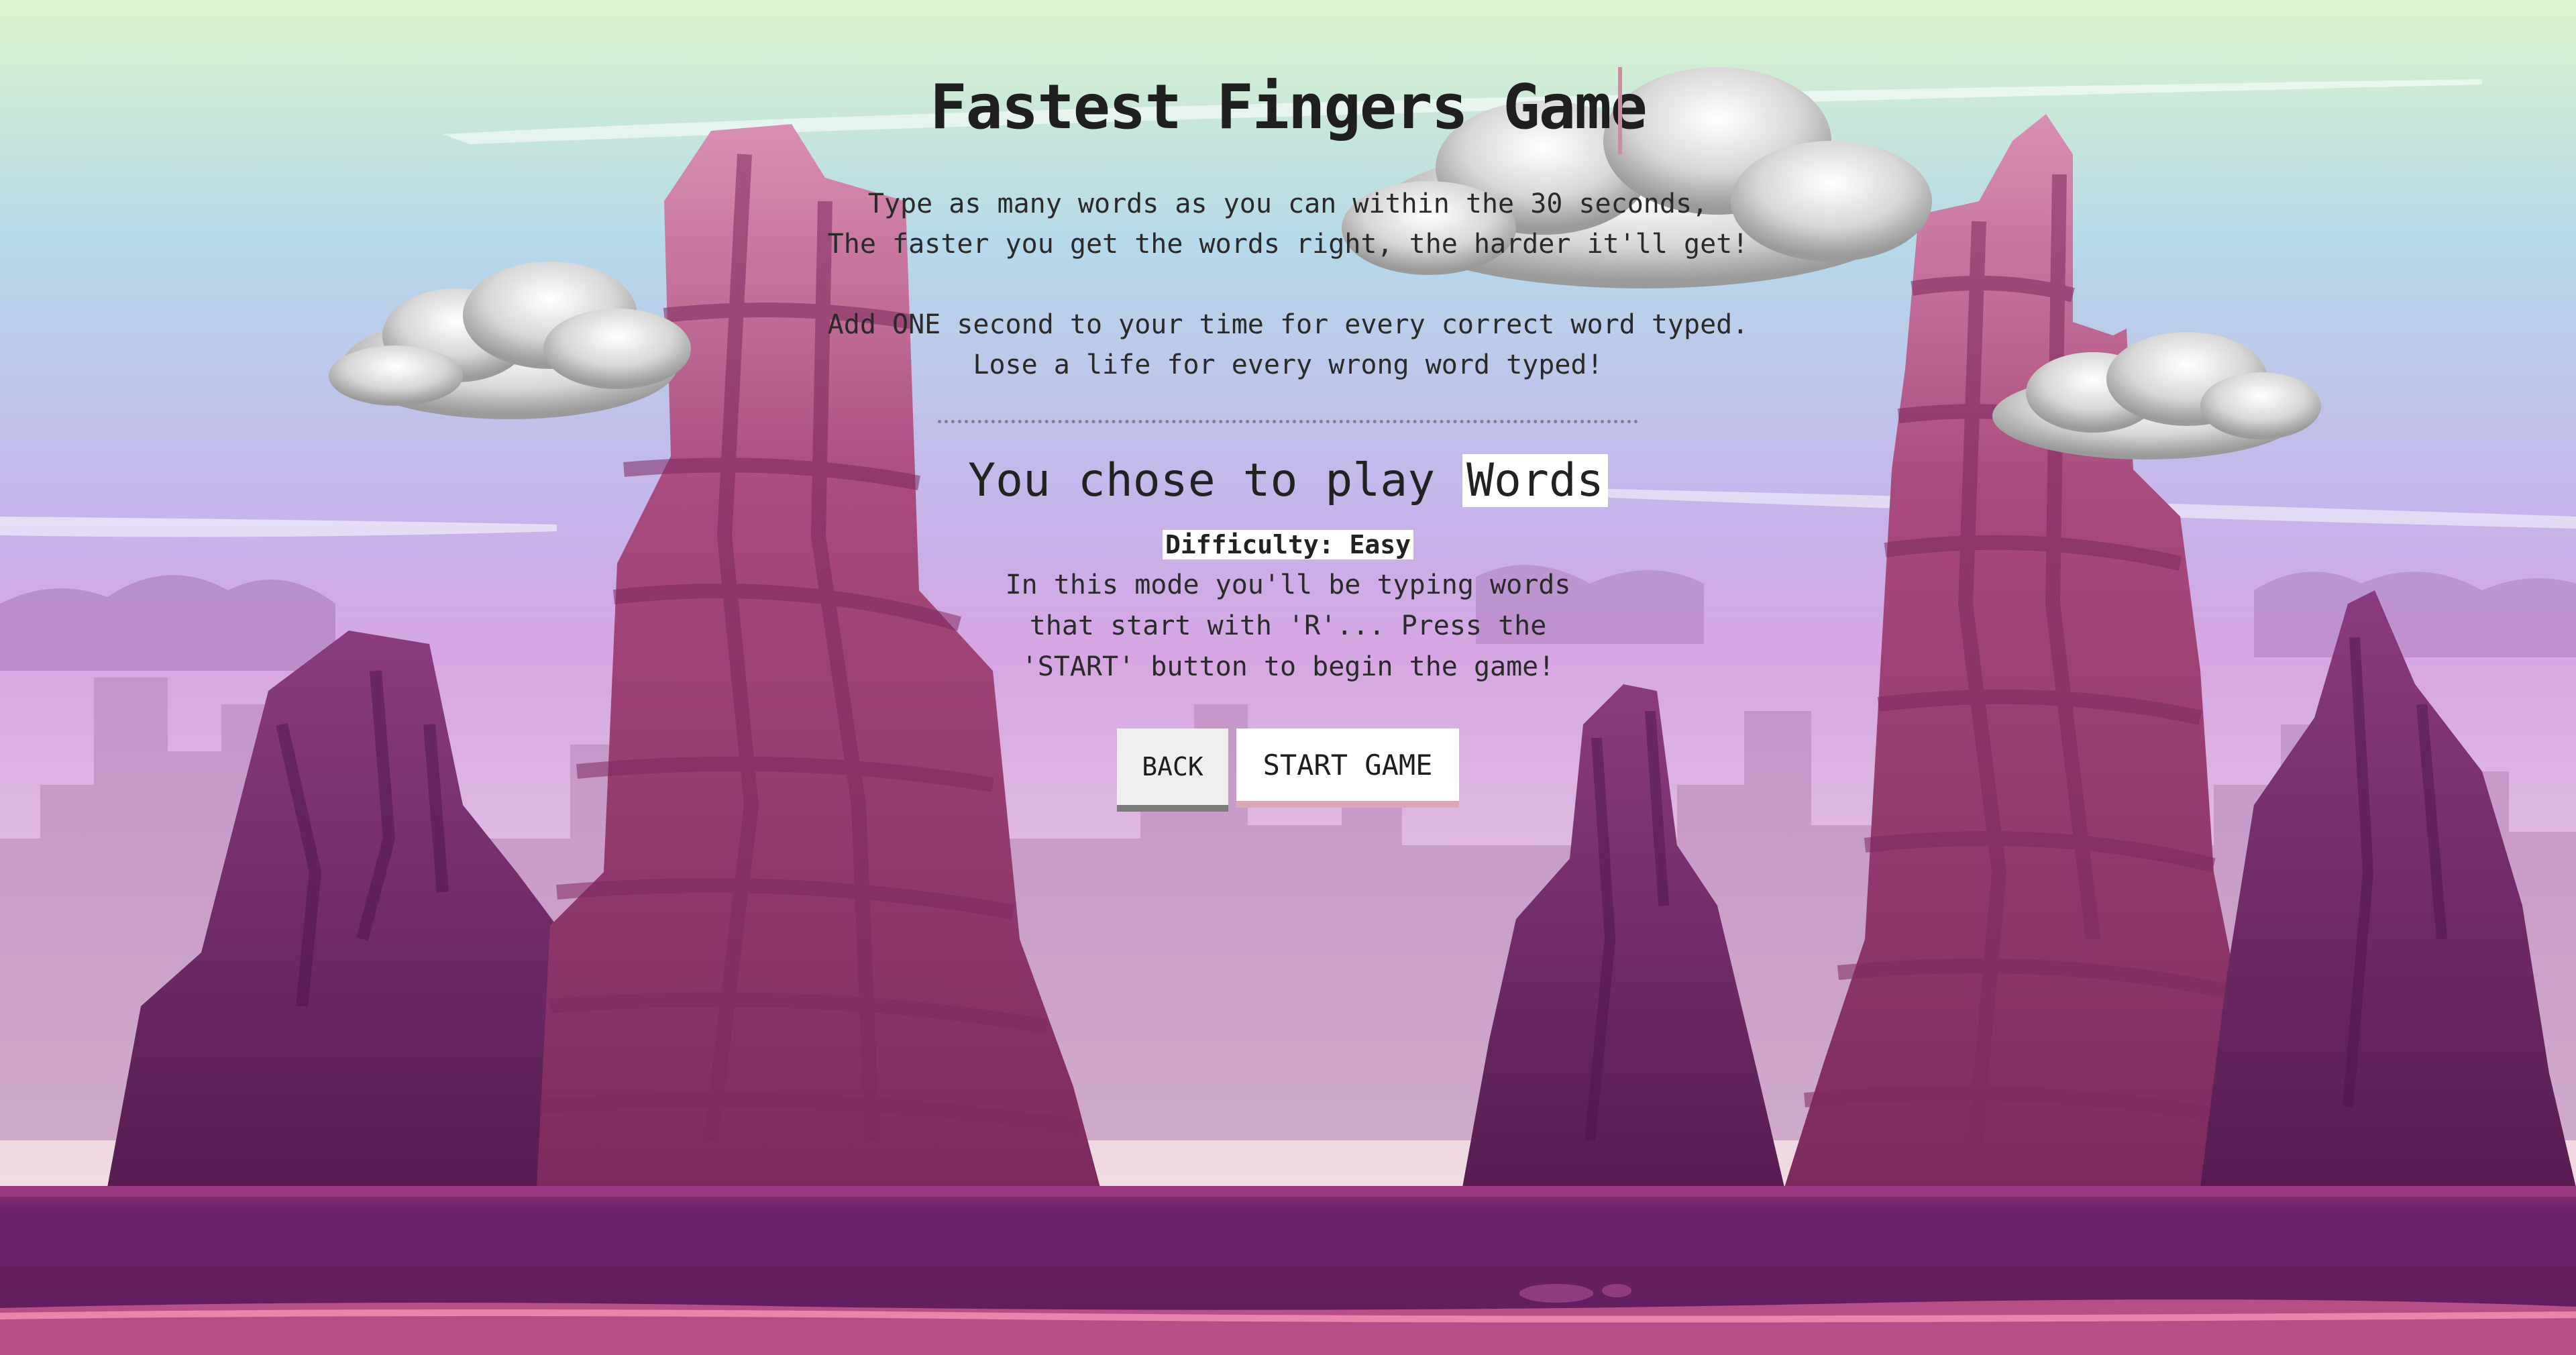  I want to click on start-game-button: START GAME, so click(1347, 768).